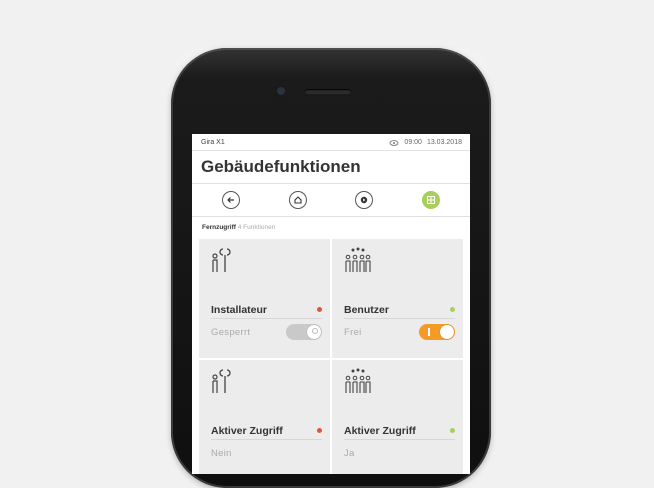  Describe the element at coordinates (304, 332) in the screenshot. I see `installer-toggle` at that location.